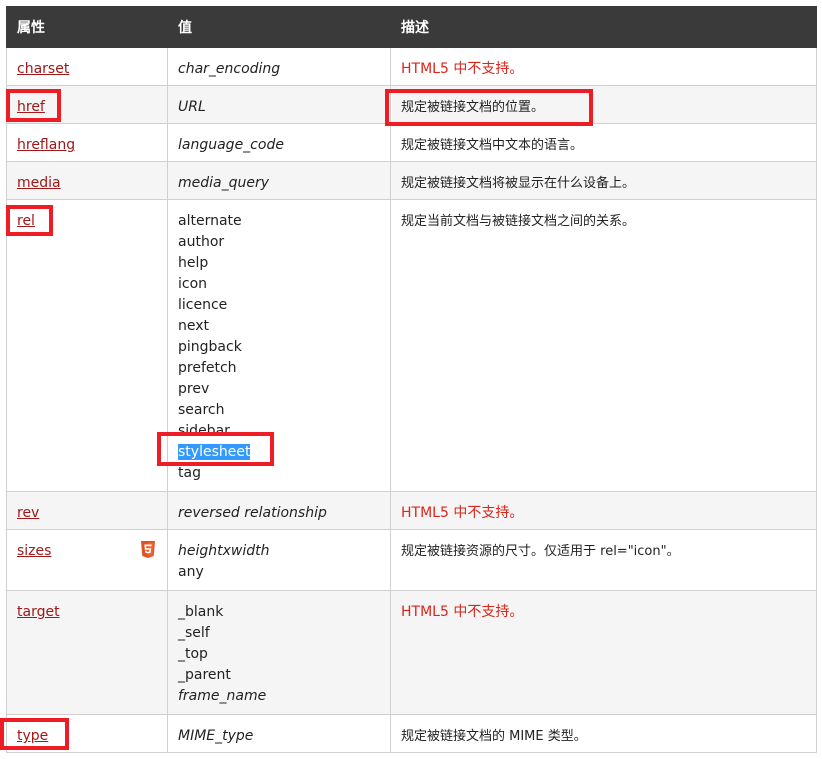 The image size is (822, 759). Describe the element at coordinates (224, 183) in the screenshot. I see `value-text: media_query` at that location.